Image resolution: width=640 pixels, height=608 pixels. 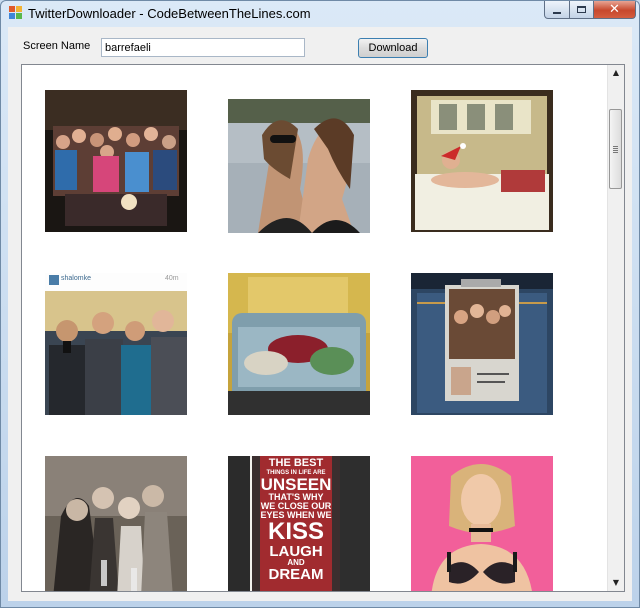 I want to click on app-icon, so click(x=16, y=13).